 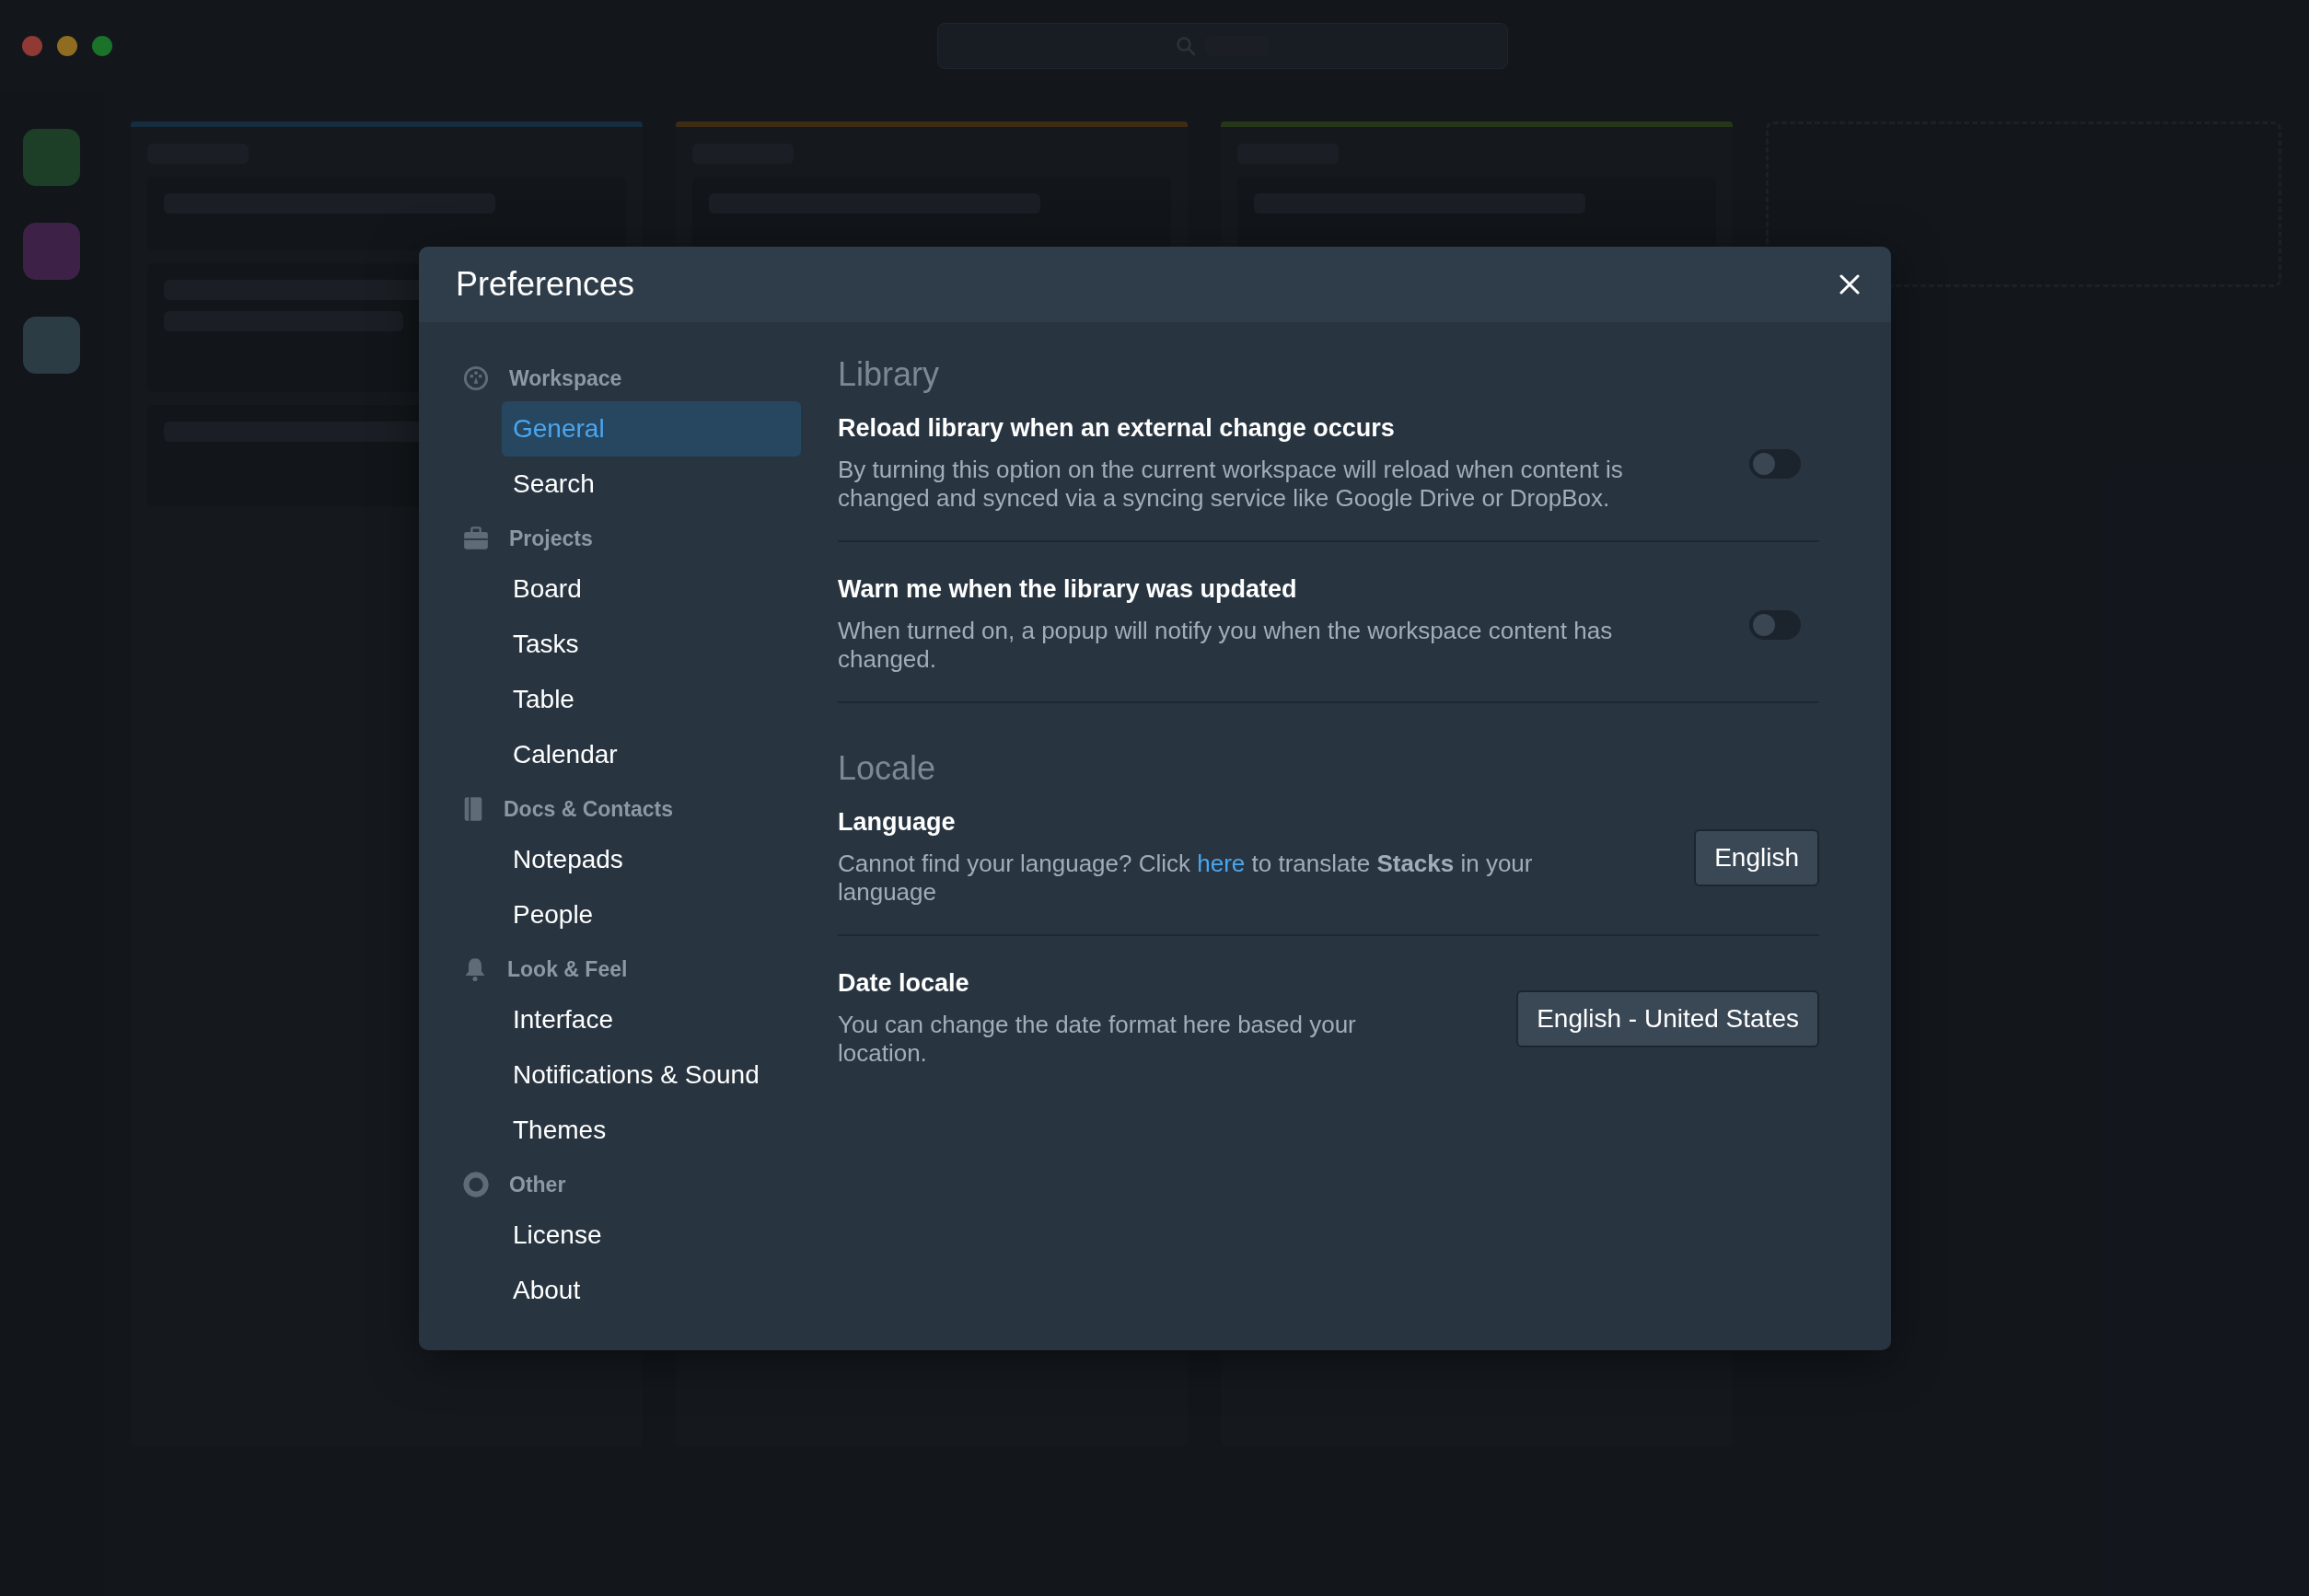 What do you see at coordinates (67, 46) in the screenshot?
I see `minimize-window-button` at bounding box center [67, 46].